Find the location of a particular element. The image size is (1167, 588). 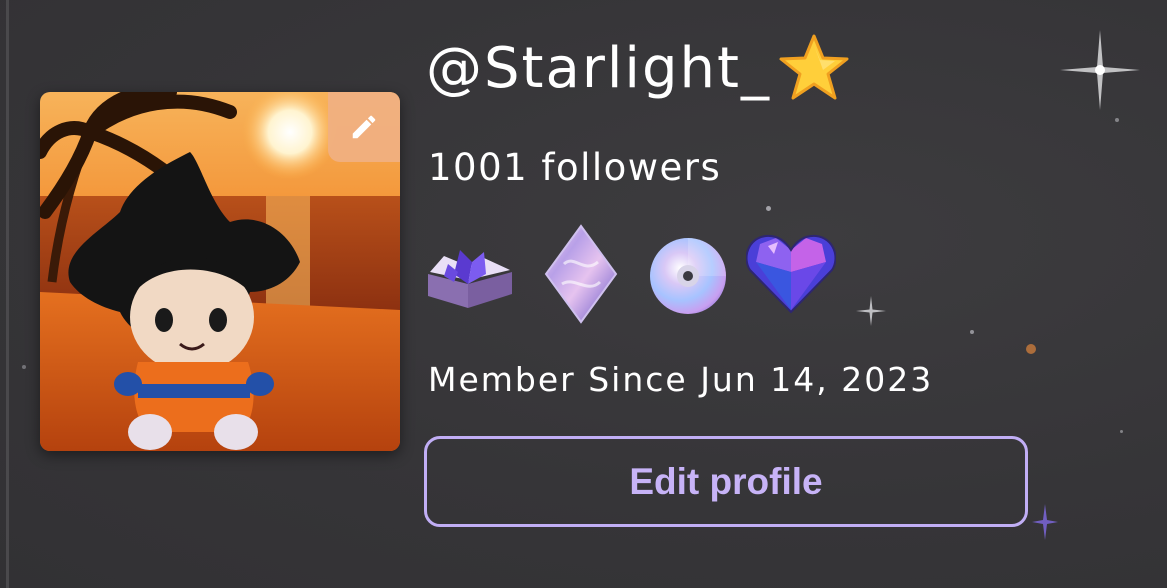

username: @Starlight_ is located at coordinates (638, 68).